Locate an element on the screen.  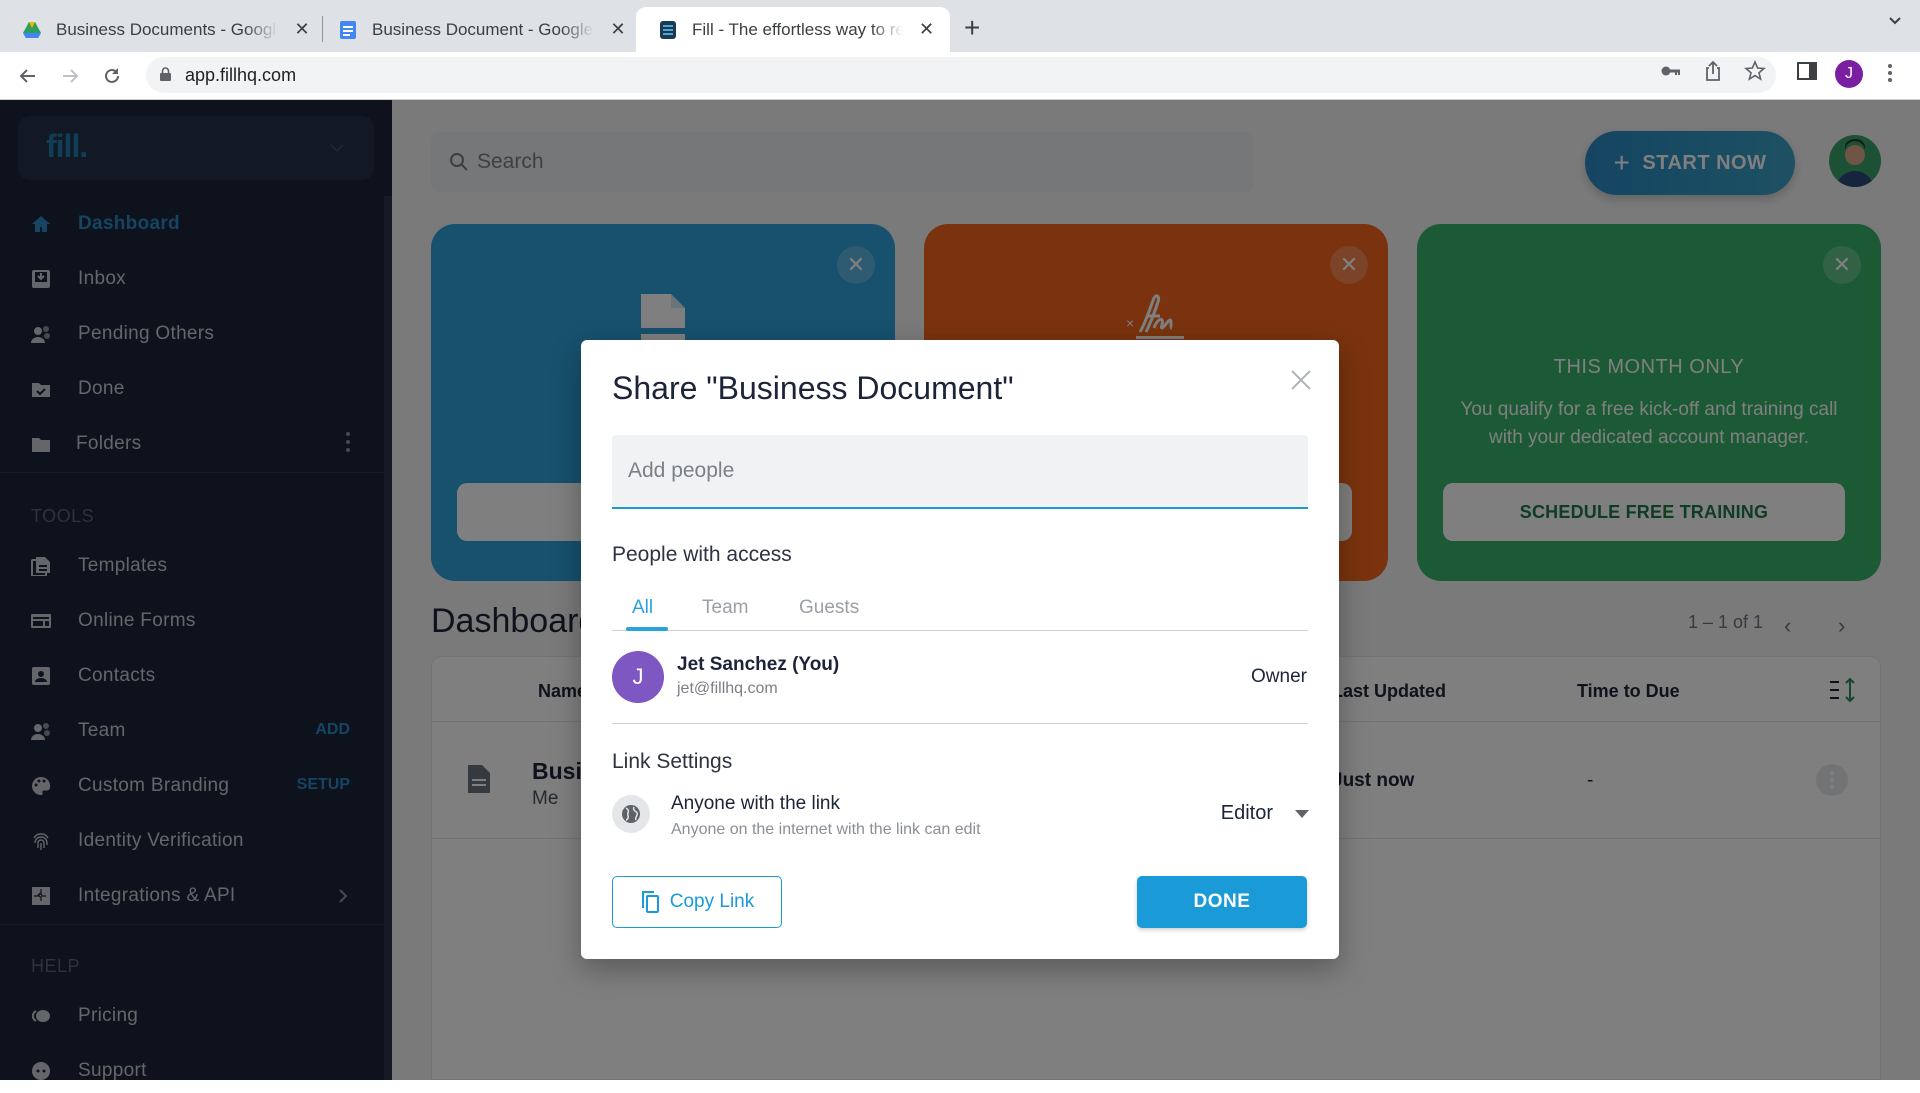
google-drive-icon is located at coordinates (32, 29).